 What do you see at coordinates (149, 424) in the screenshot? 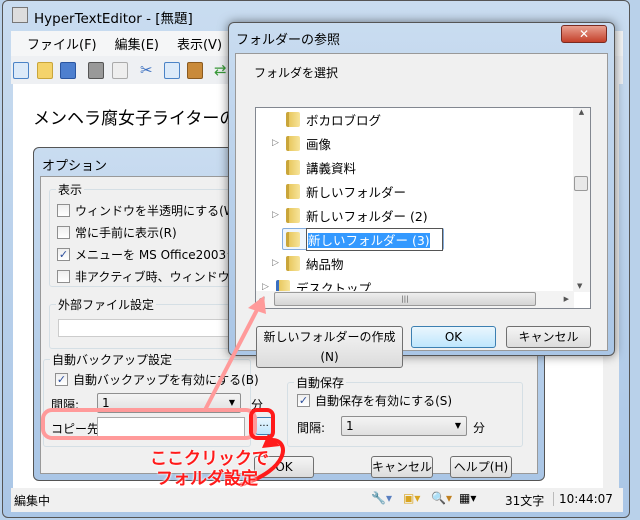
I see `copy-to-highlight` at bounding box center [149, 424].